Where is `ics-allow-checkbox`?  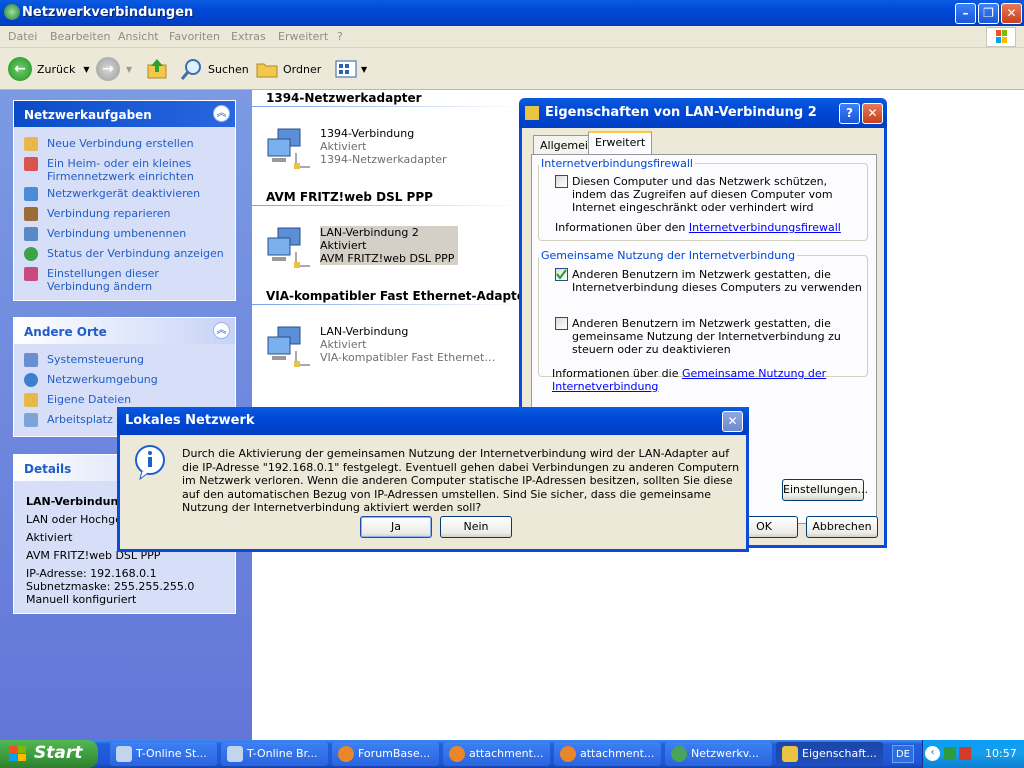
ics-allow-checkbox is located at coordinates (561, 274).